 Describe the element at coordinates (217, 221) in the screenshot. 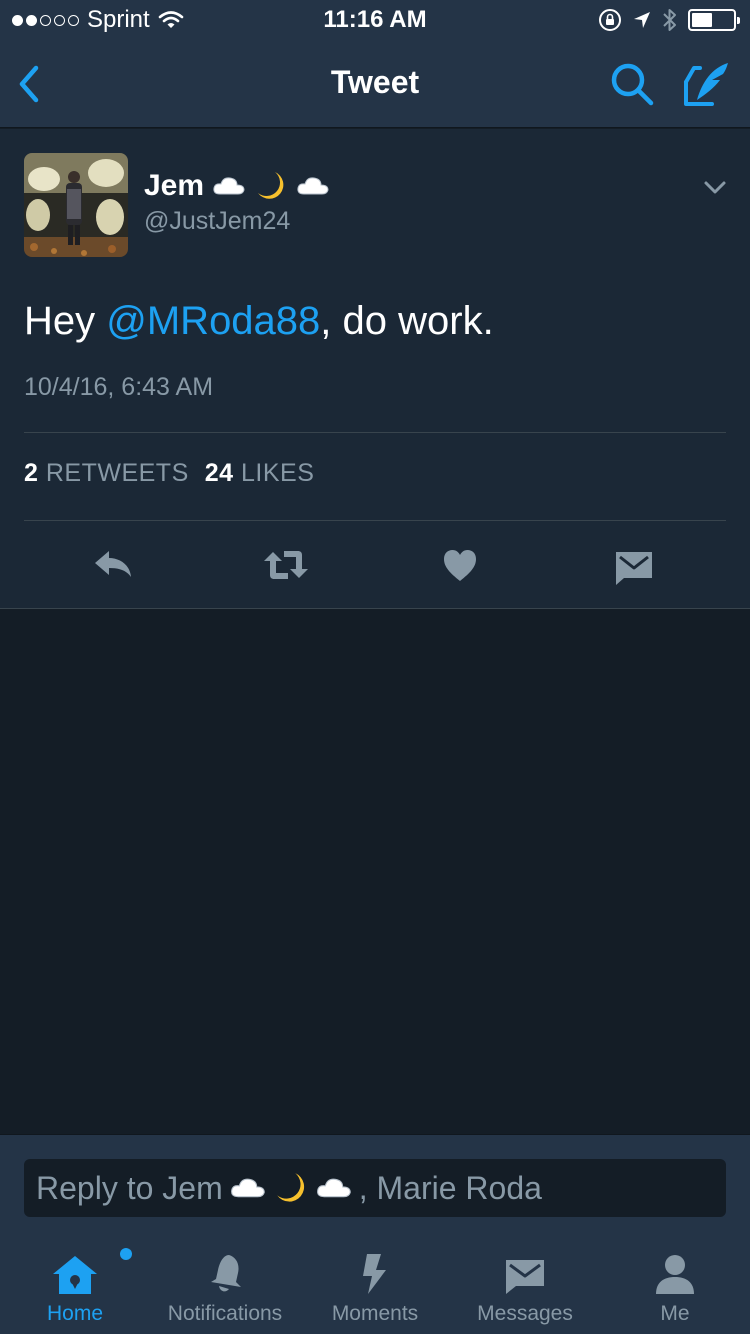

I see `author-handle: @JustJem24` at that location.